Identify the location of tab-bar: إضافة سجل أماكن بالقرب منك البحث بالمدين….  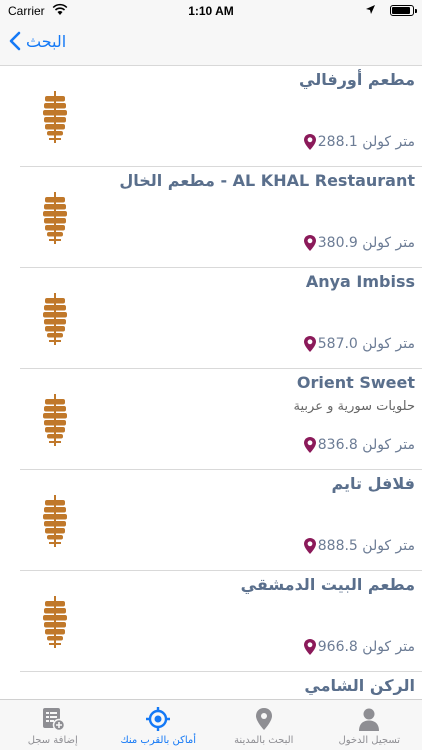
(211, 724).